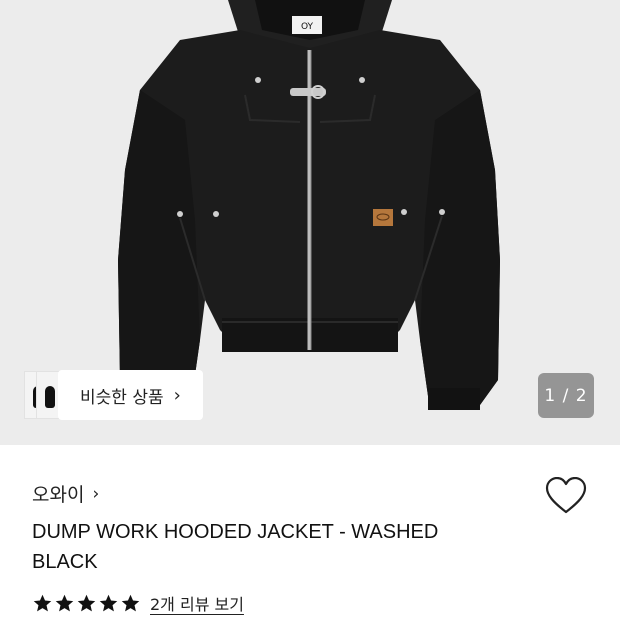  Describe the element at coordinates (307, 27) in the screenshot. I see `neck-label-text: OY` at that location.